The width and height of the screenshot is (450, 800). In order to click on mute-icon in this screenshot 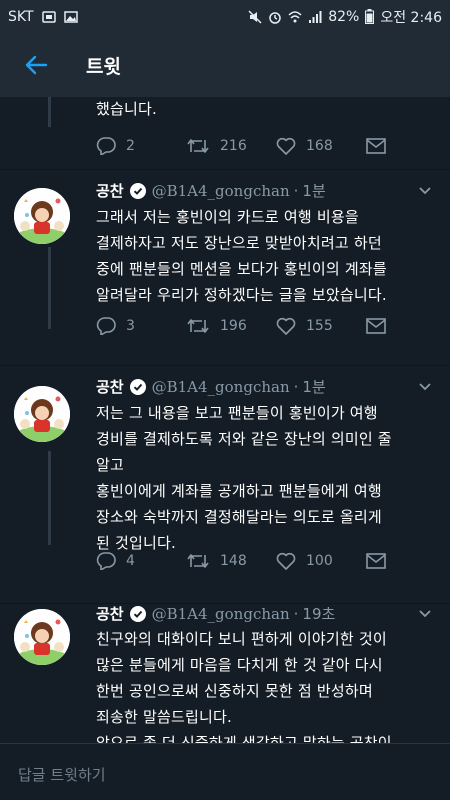, I will do `click(255, 16)`.